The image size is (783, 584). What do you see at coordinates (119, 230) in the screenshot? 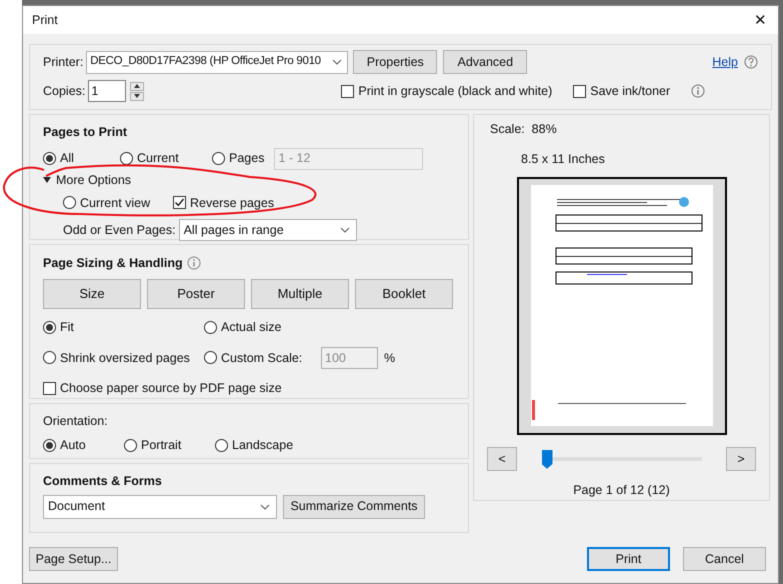
I see `odd-even-label: Odd or Even Pages:` at bounding box center [119, 230].